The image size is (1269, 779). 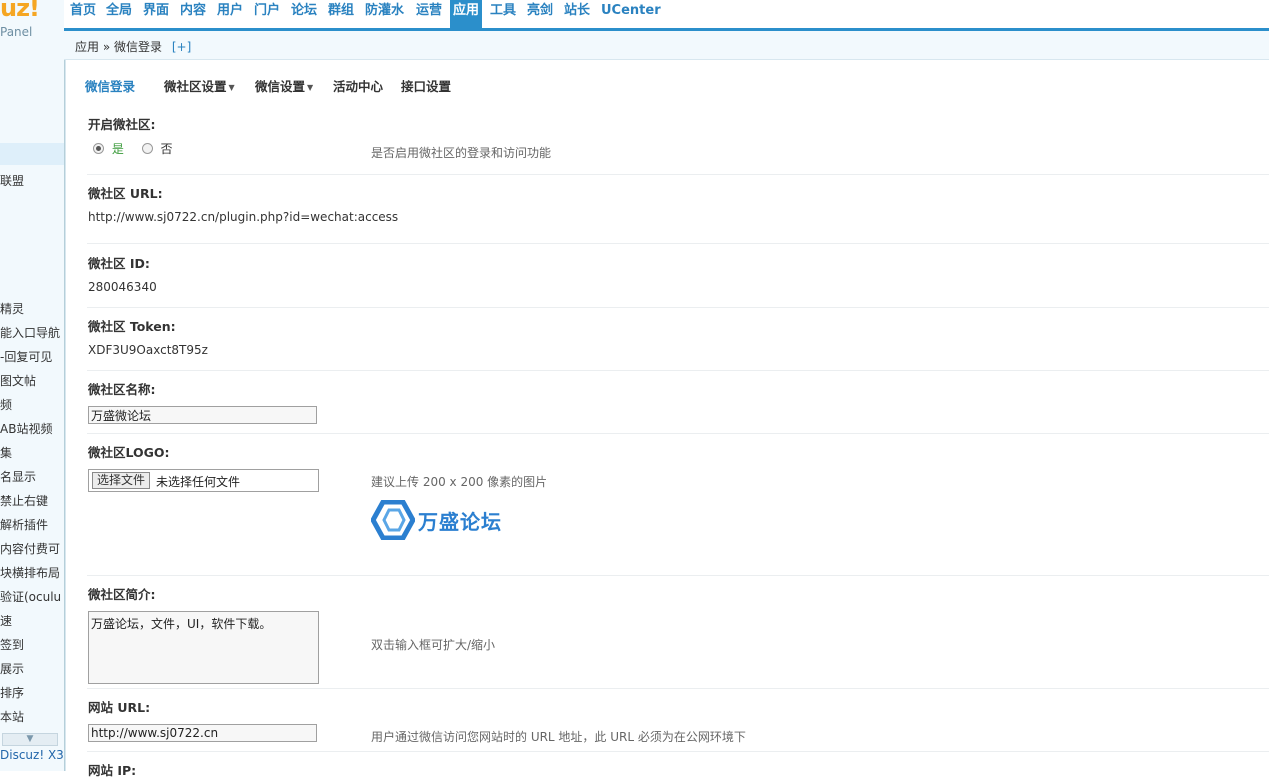 I want to click on sidebar-item: 排序, so click(x=12, y=692).